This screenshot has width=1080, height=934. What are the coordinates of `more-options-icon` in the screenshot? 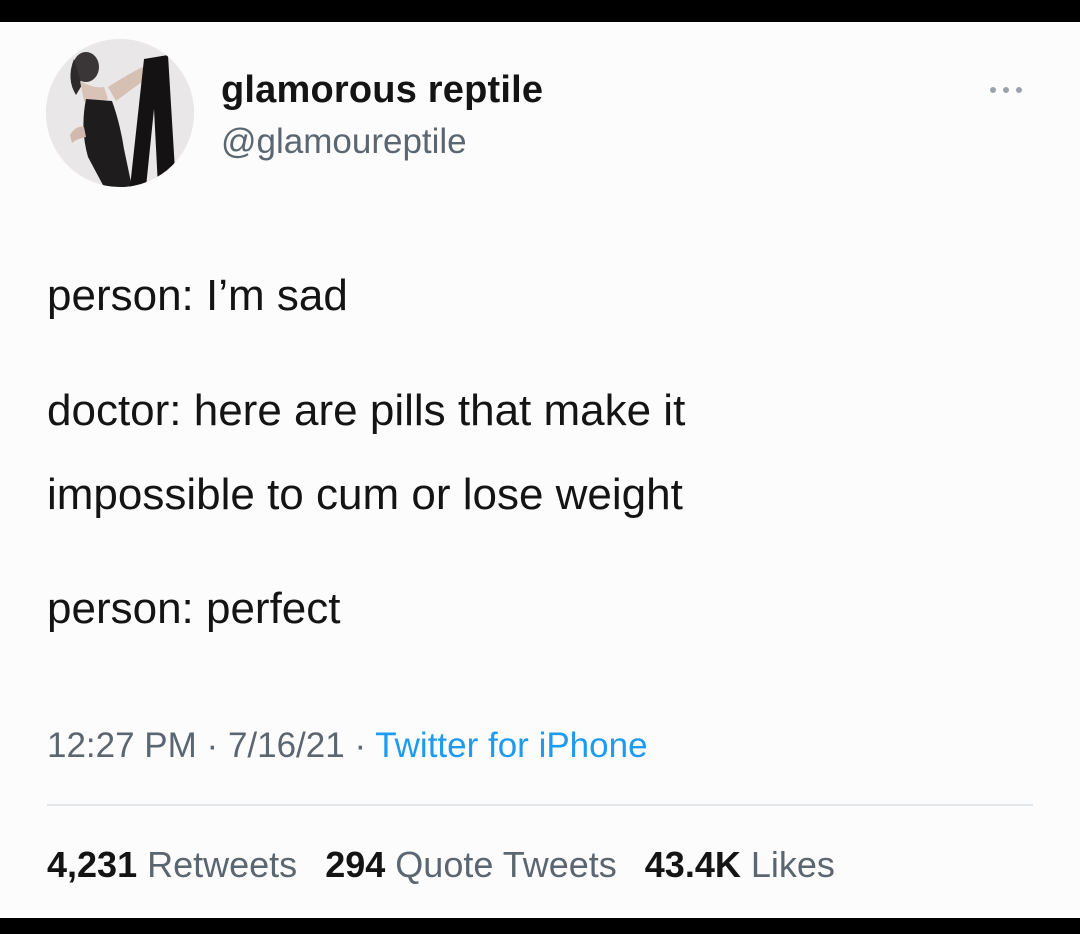 It's located at (1006, 90).